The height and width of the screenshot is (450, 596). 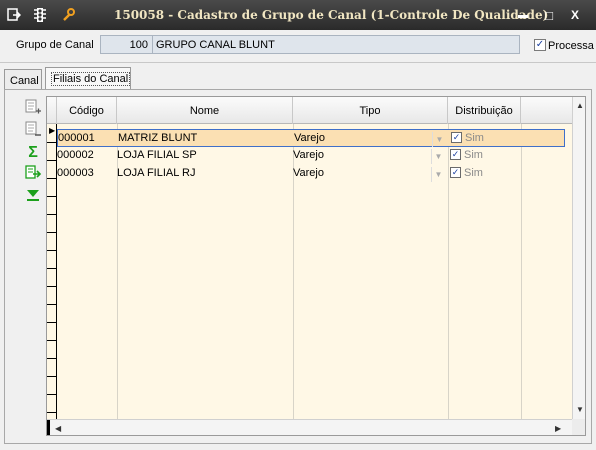 I want to click on col-header-nome: Nome, so click(x=205, y=110).